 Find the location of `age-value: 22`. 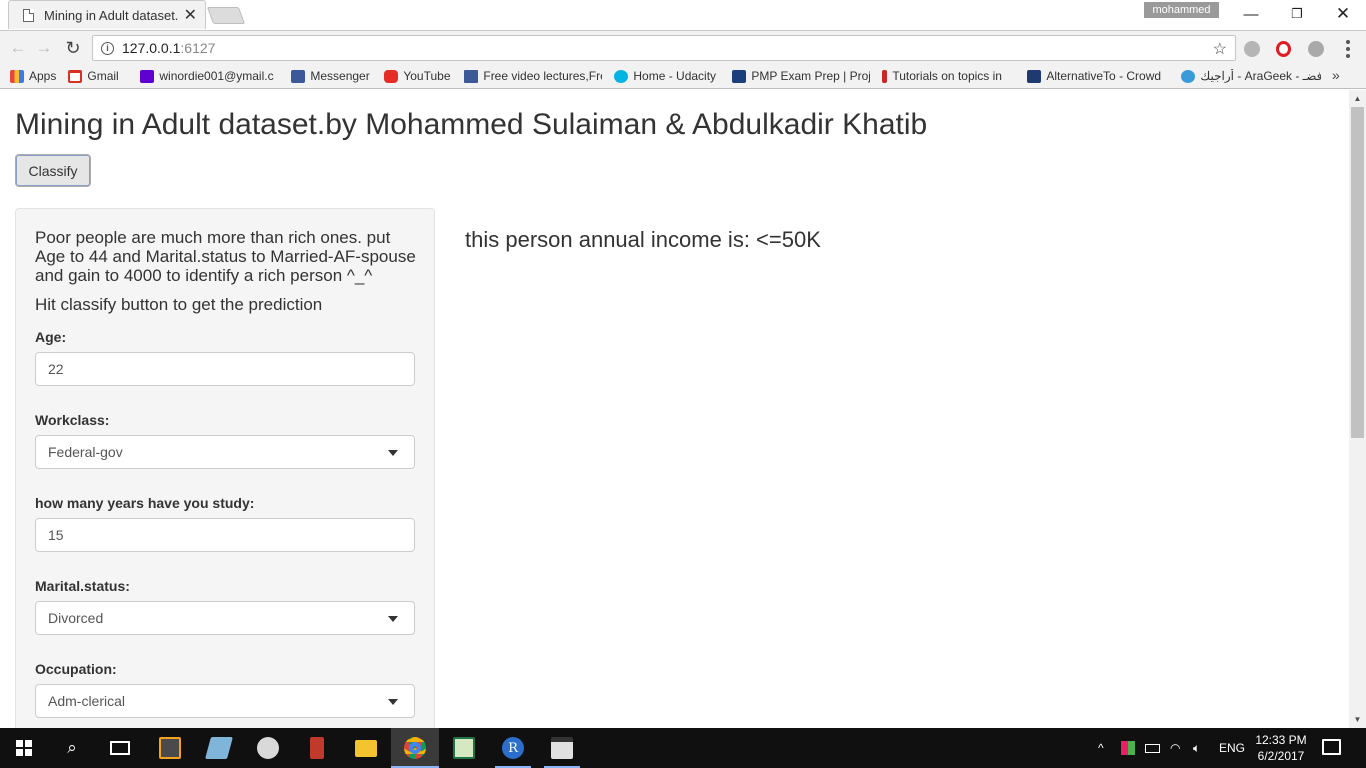

age-value: 22 is located at coordinates (56, 369).